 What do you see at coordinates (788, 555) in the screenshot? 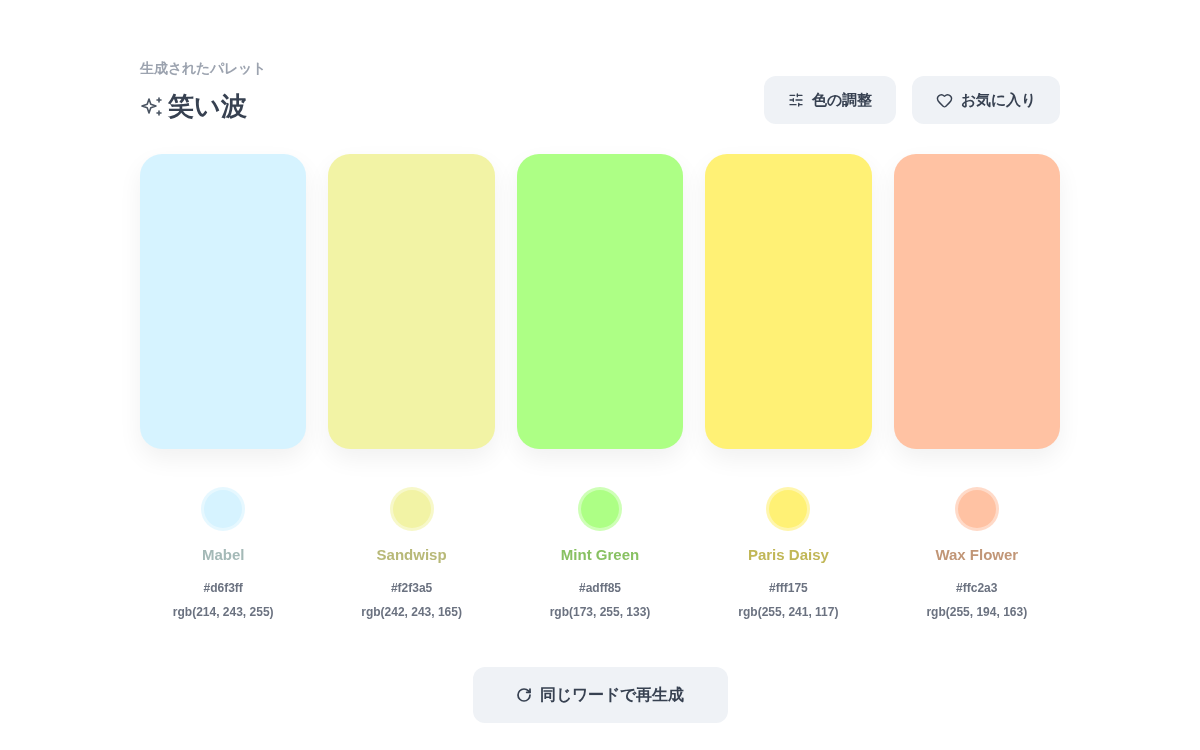
I see `color-name: Paris Daisy` at bounding box center [788, 555].